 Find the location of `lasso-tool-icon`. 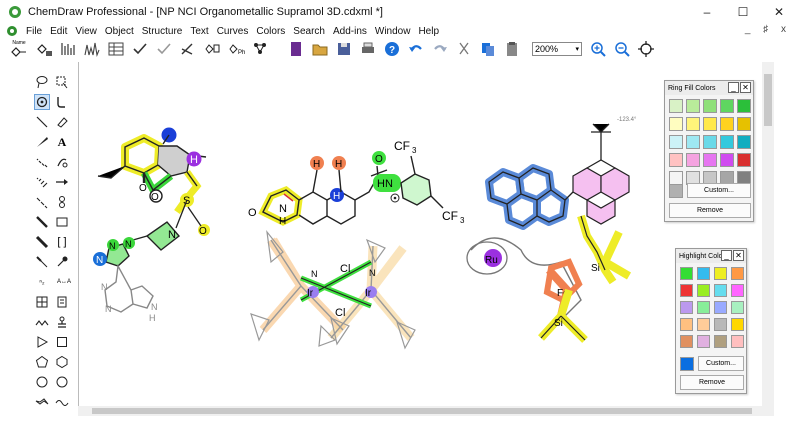

lasso-tool-icon is located at coordinates (42, 82).